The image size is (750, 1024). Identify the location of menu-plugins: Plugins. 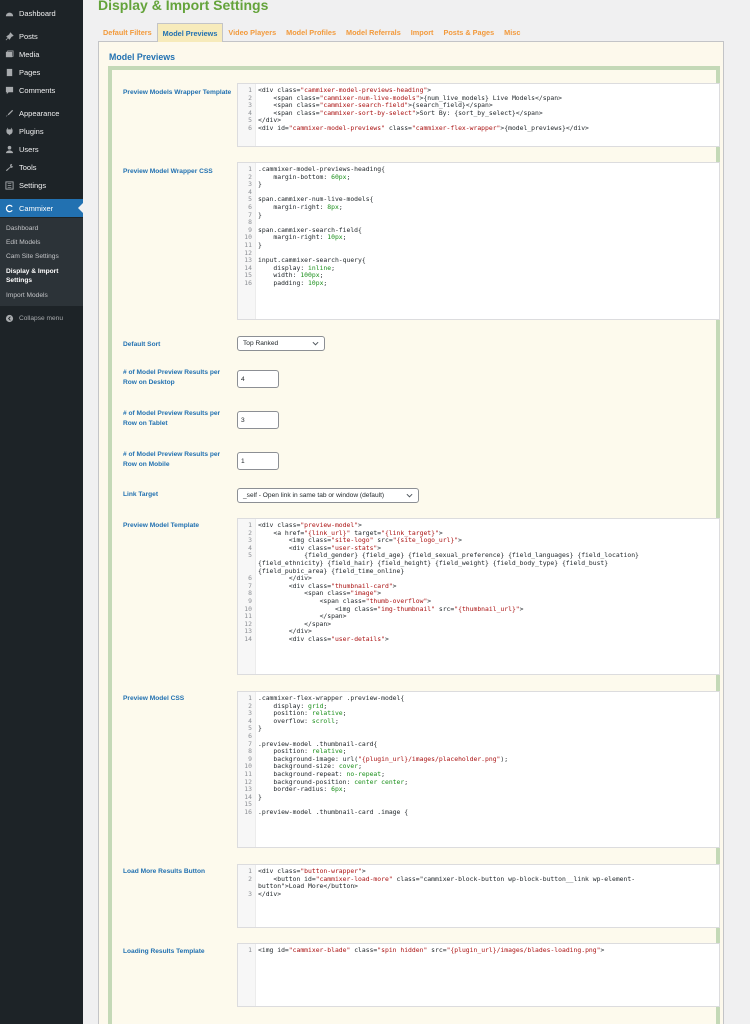
(41, 131).